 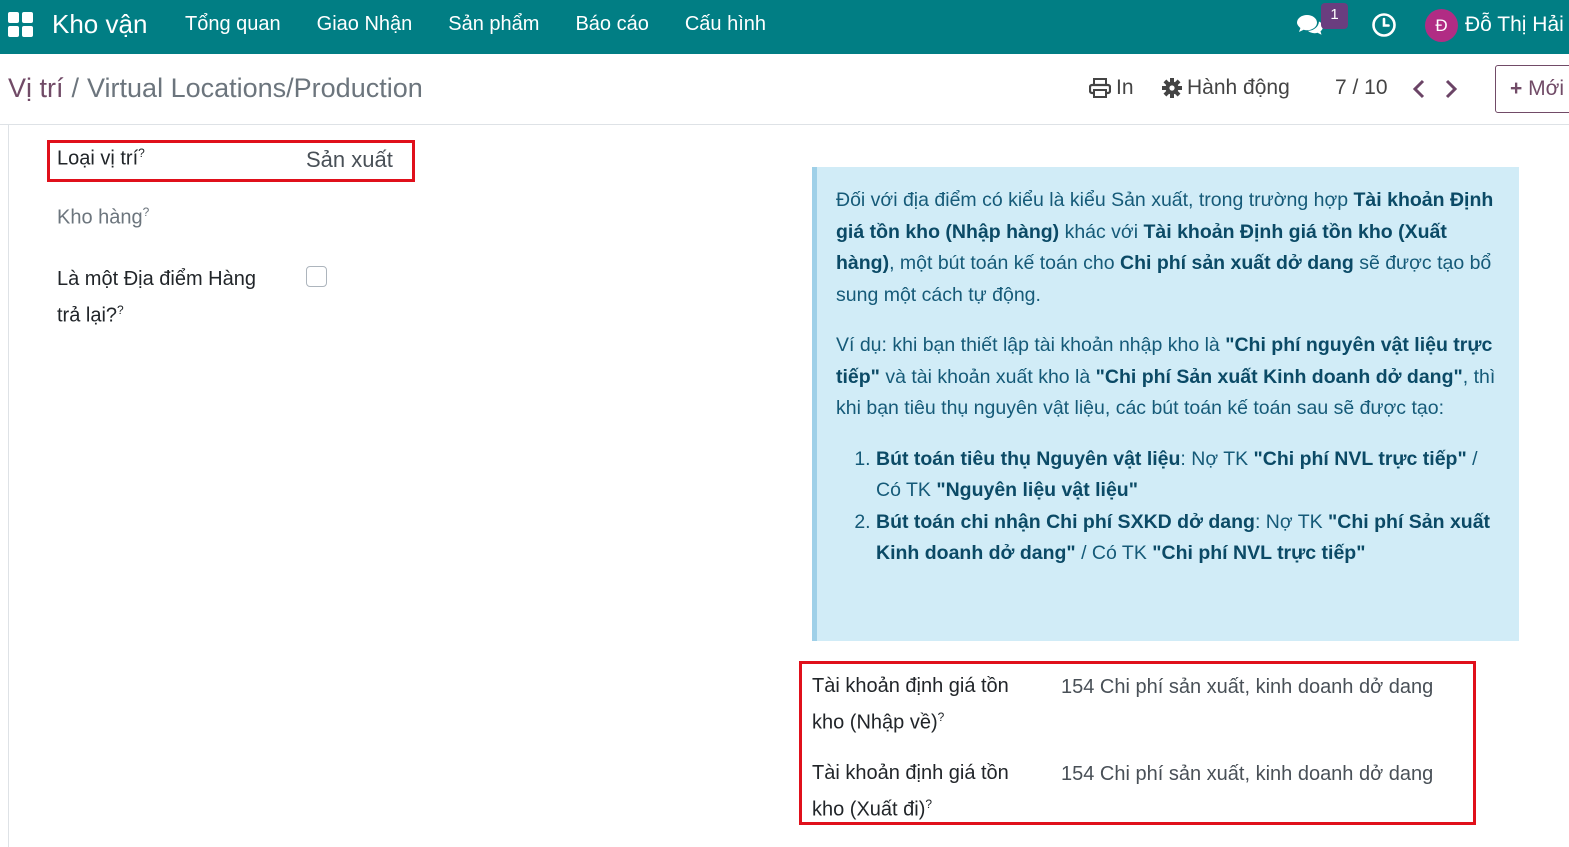 I want to click on action-button: Hành động, so click(x=1226, y=88).